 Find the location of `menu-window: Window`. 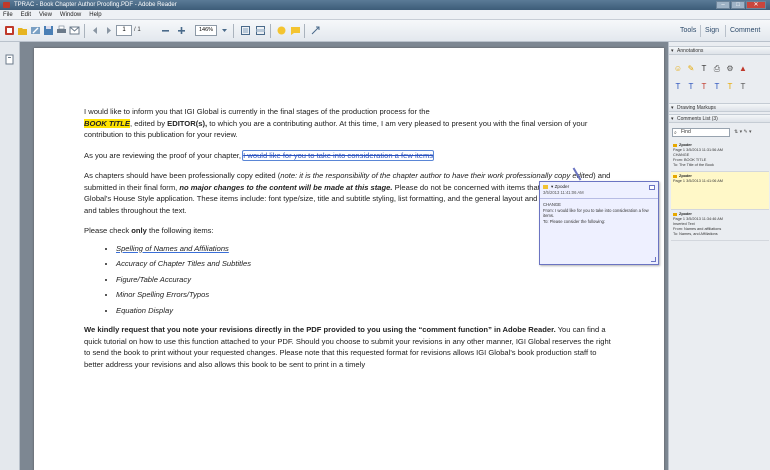

menu-window: Window is located at coordinates (70, 14).